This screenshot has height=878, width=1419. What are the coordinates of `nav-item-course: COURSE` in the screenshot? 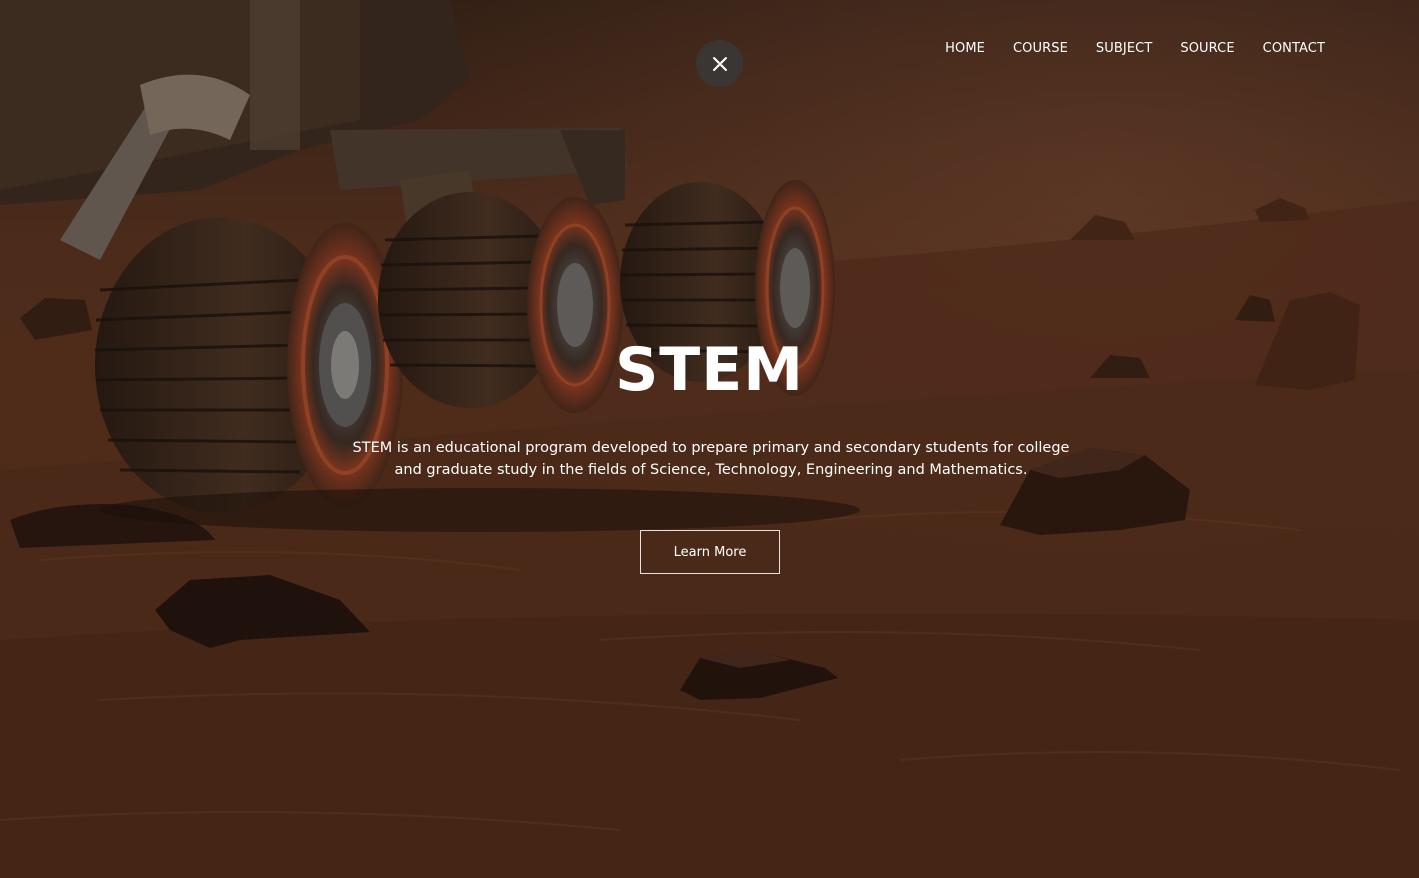 It's located at (1040, 49).